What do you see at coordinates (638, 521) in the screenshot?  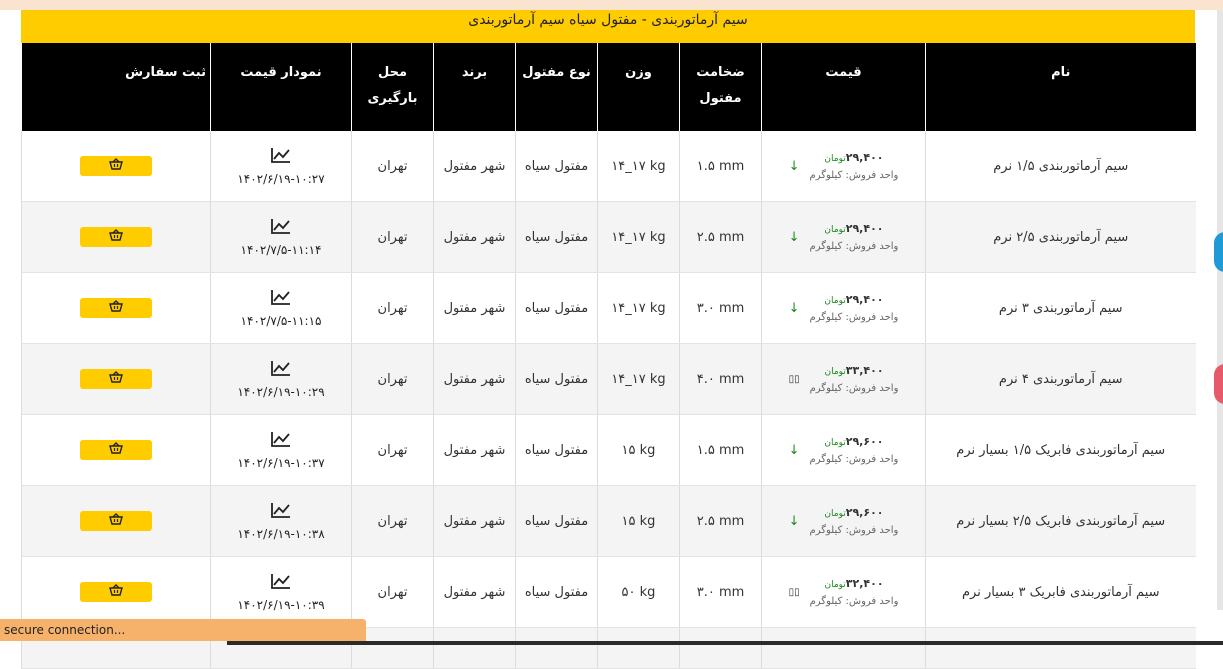 I see `weight-cell: ۱۵ kg` at bounding box center [638, 521].